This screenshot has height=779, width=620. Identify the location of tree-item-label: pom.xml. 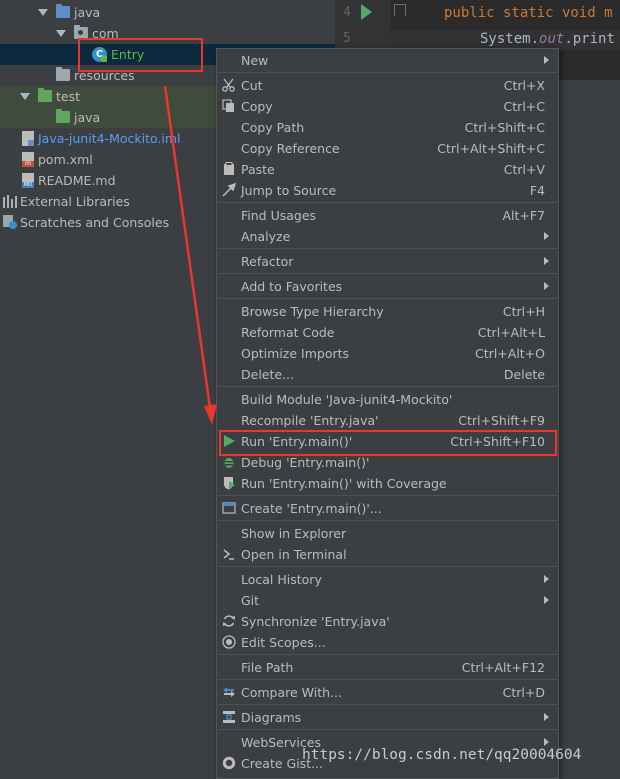
(65, 159).